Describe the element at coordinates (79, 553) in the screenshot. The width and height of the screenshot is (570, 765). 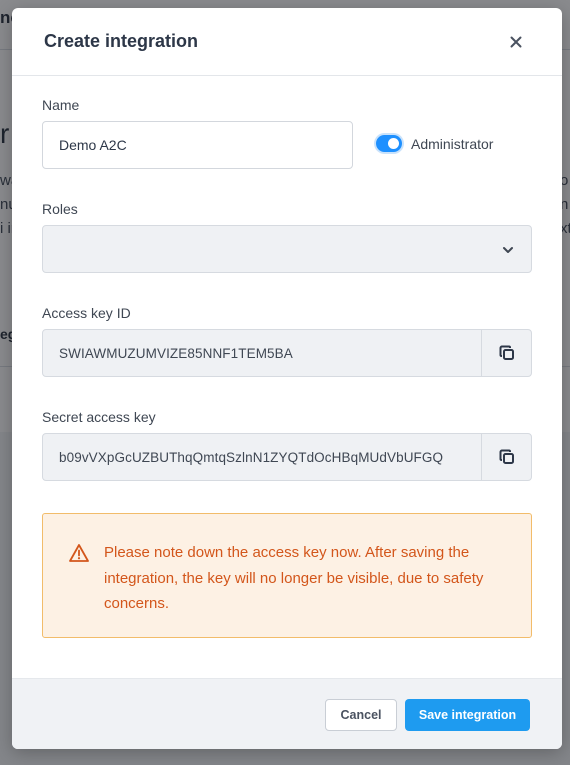
I see `warning-triangle-icon` at that location.